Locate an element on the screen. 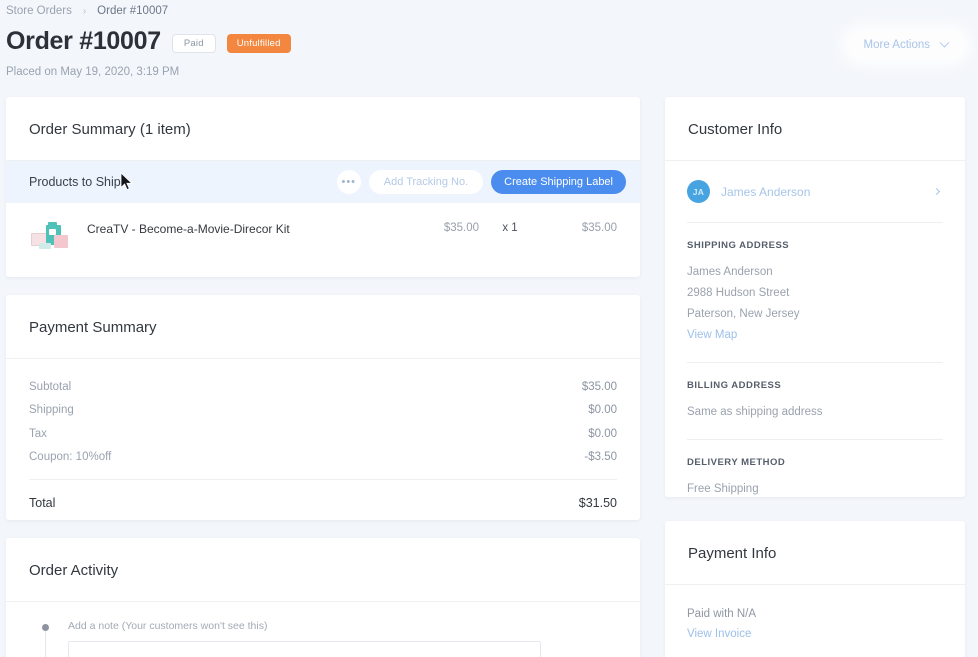 The height and width of the screenshot is (657, 978). product-unit-price: $35.00 is located at coordinates (461, 228).